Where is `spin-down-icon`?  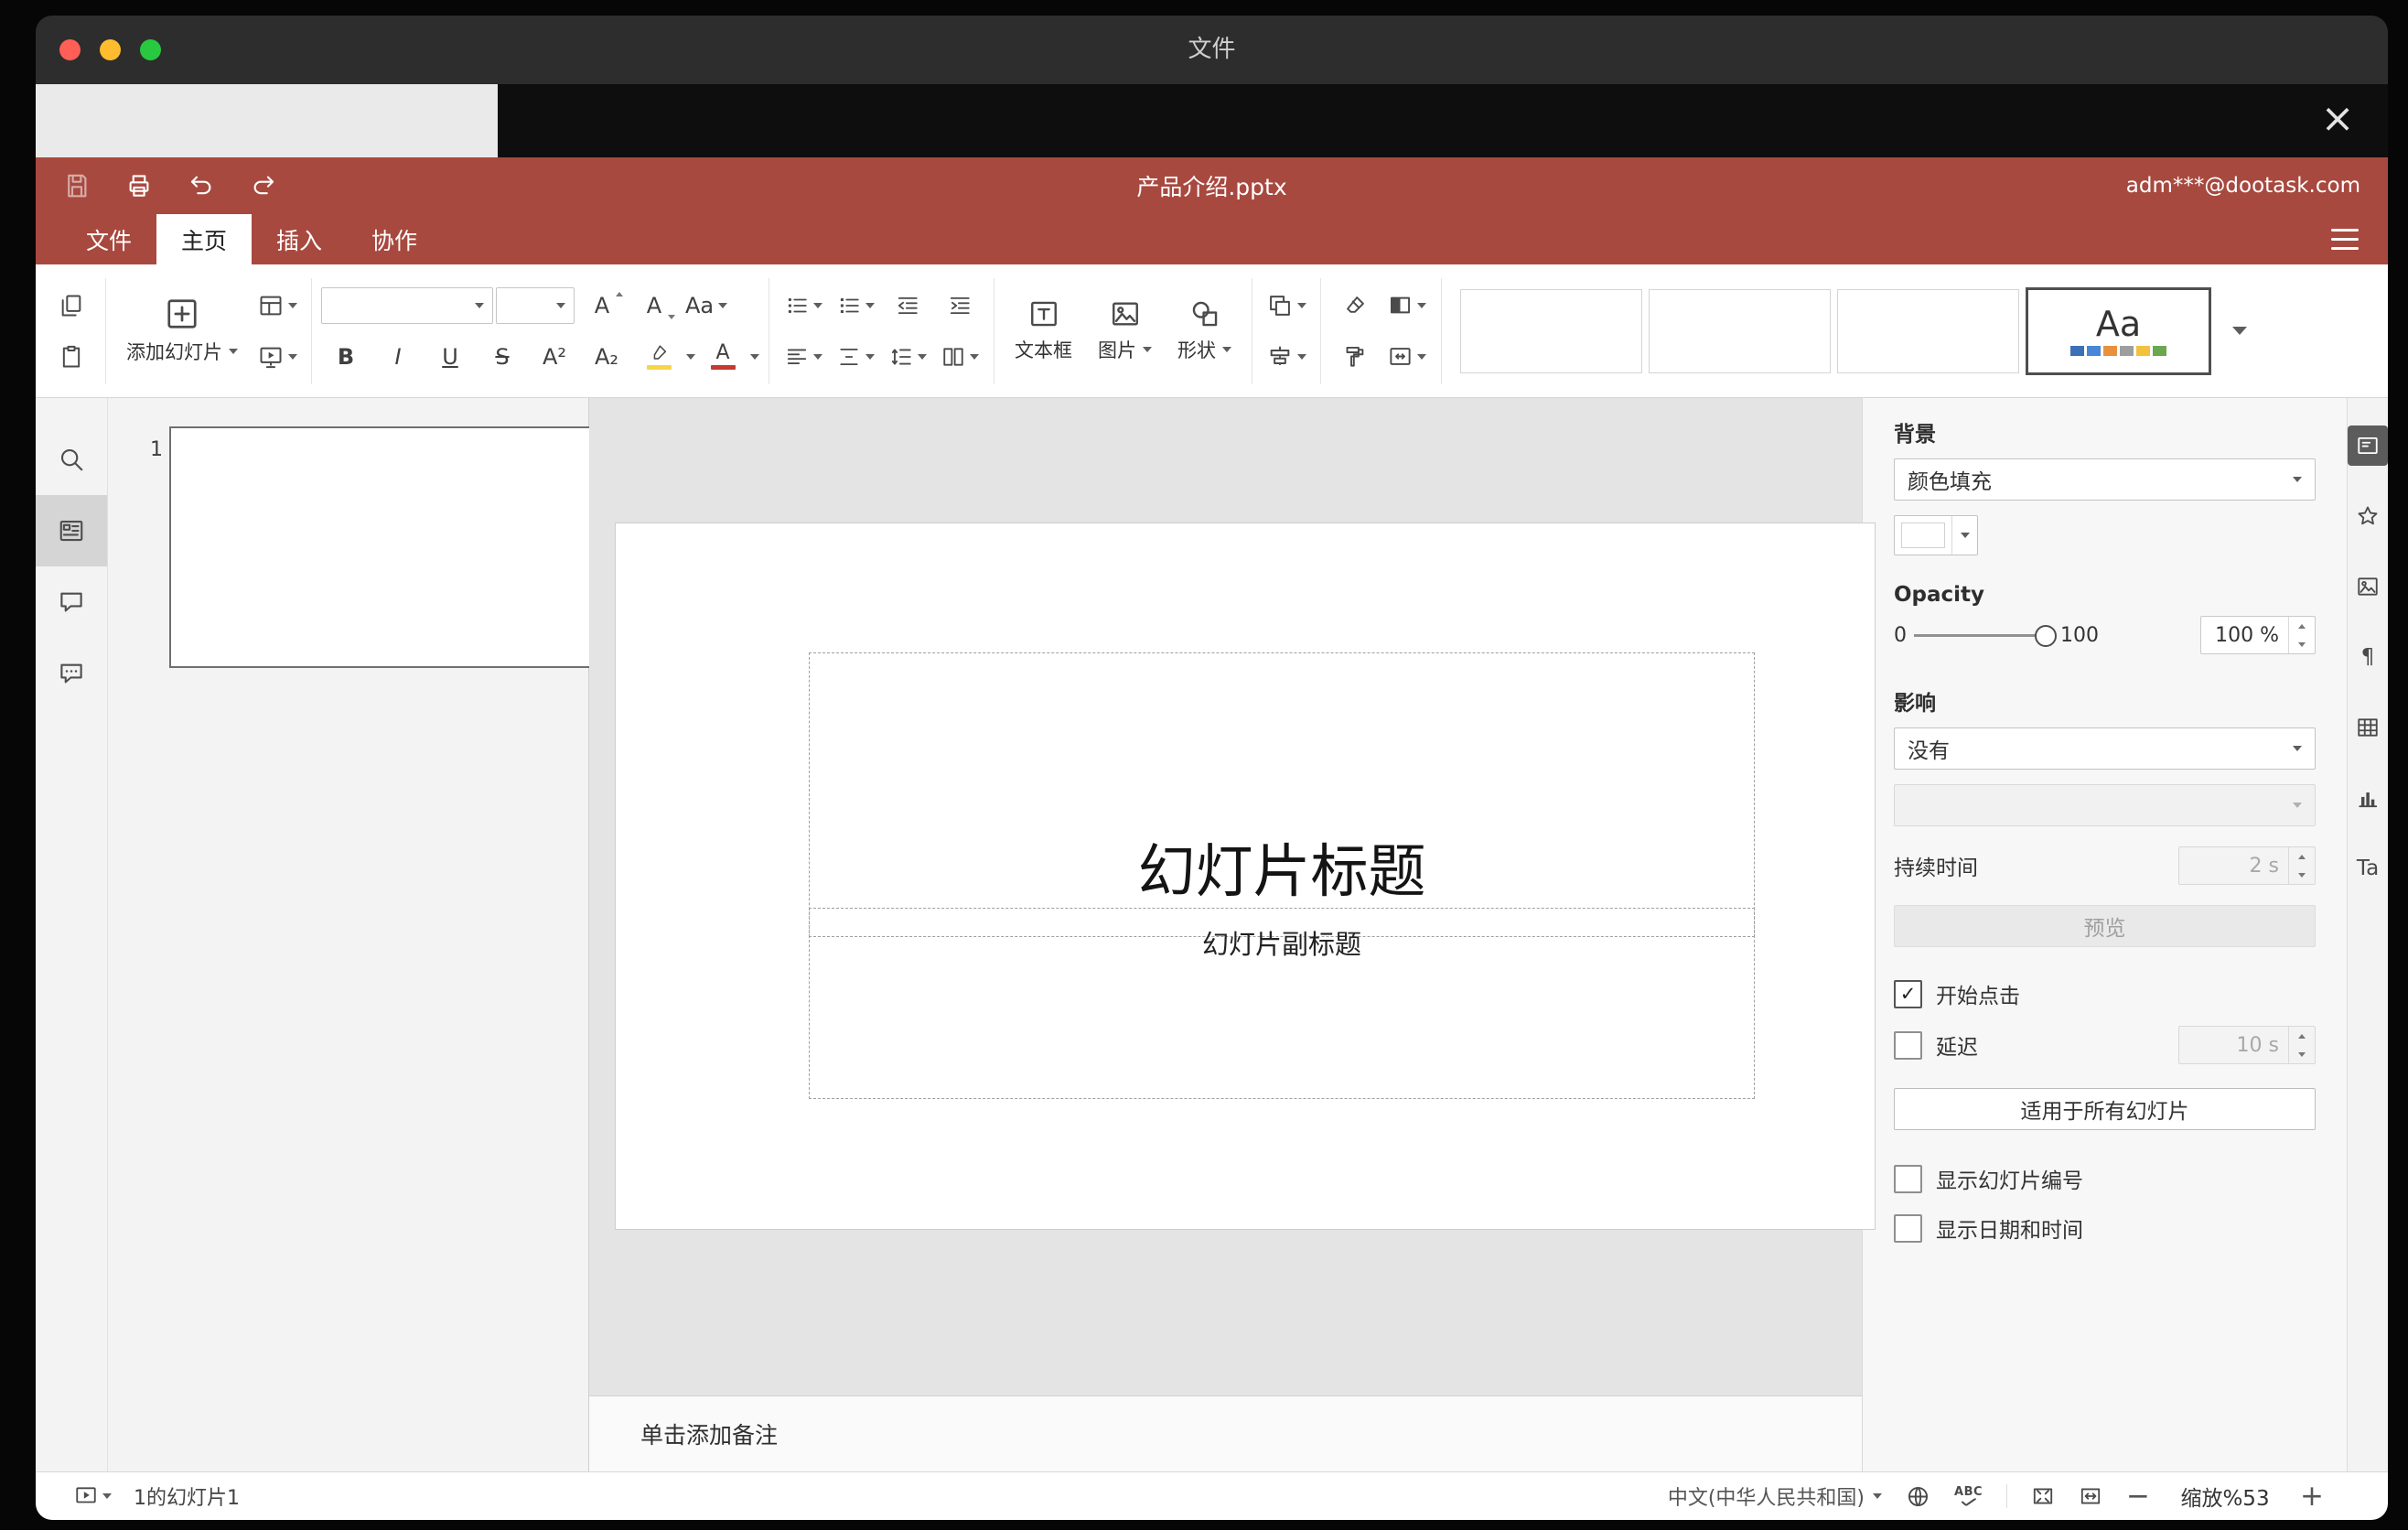
spin-down-icon is located at coordinates (2302, 644).